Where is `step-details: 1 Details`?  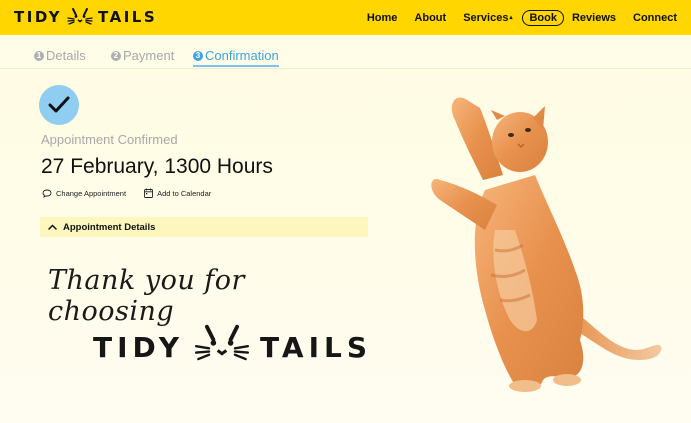
step-details: 1 Details is located at coordinates (60, 55).